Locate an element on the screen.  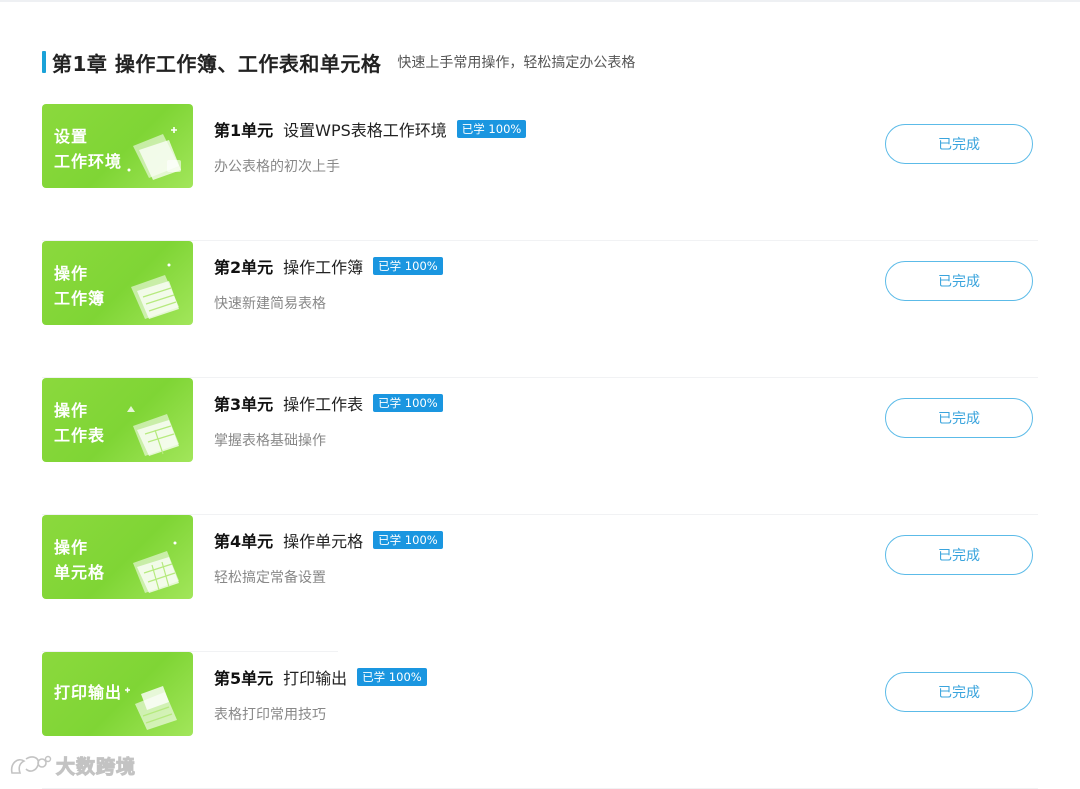
printer-illustration-icon is located at coordinates (151, 708).